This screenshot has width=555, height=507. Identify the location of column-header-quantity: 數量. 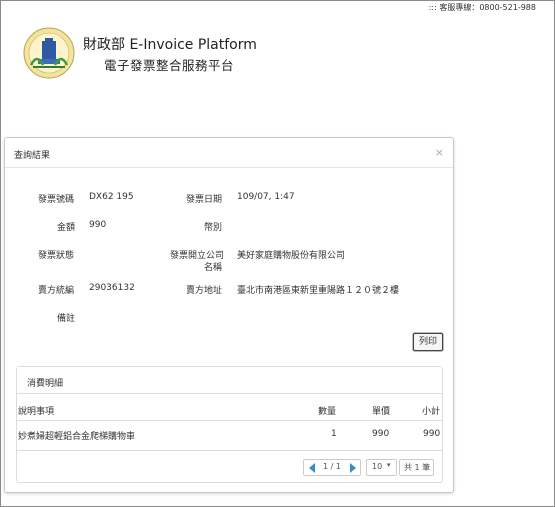
(327, 412).